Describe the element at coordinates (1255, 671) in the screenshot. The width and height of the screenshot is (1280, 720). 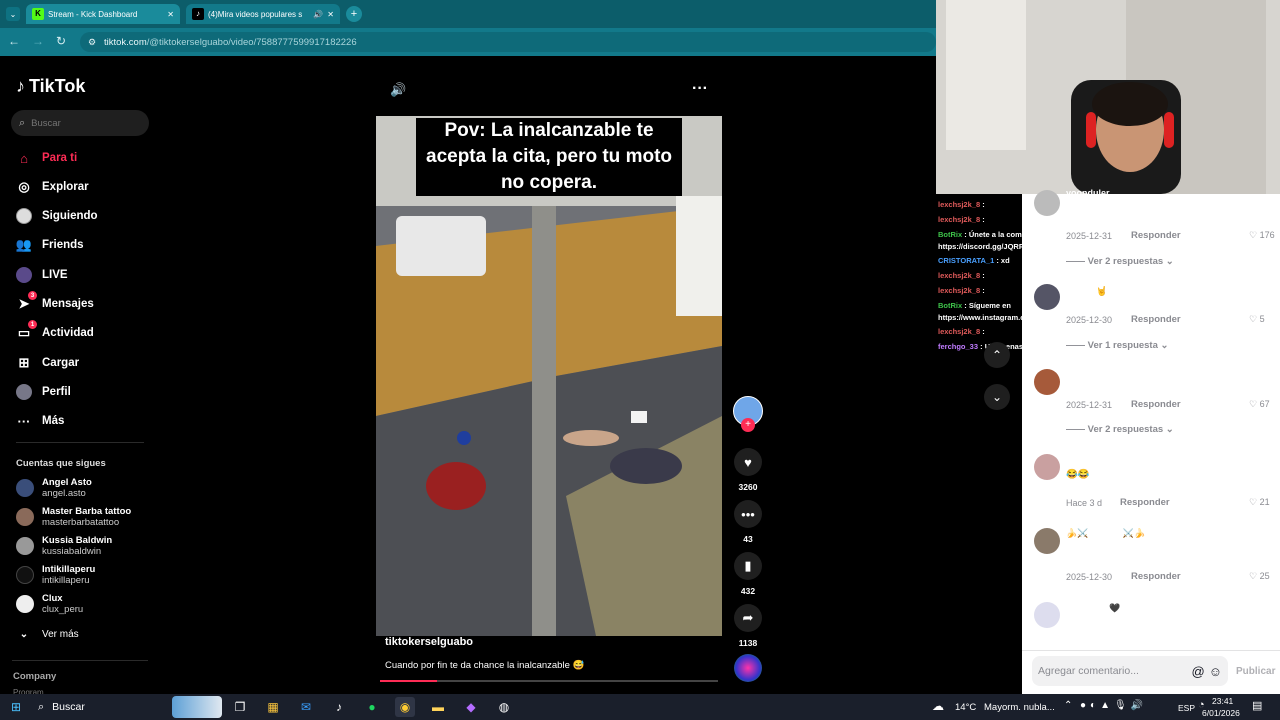
I see `publish-button: Publicar` at that location.